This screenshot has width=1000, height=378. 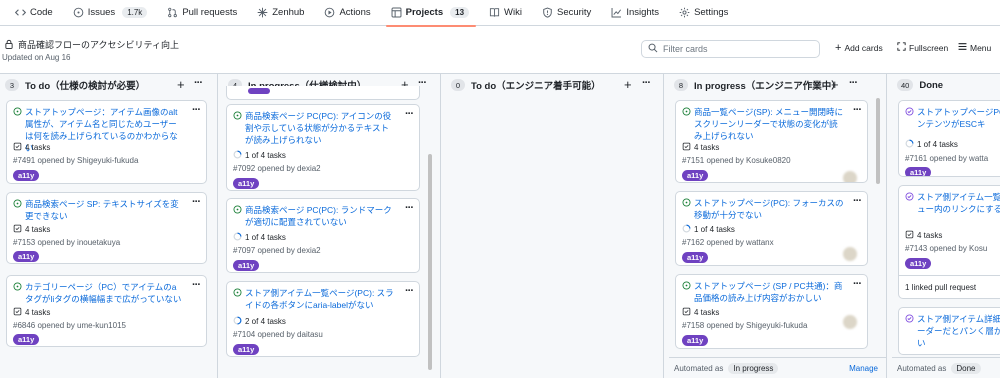 What do you see at coordinates (17, 111) in the screenshot?
I see `issue-open-icon` at bounding box center [17, 111].